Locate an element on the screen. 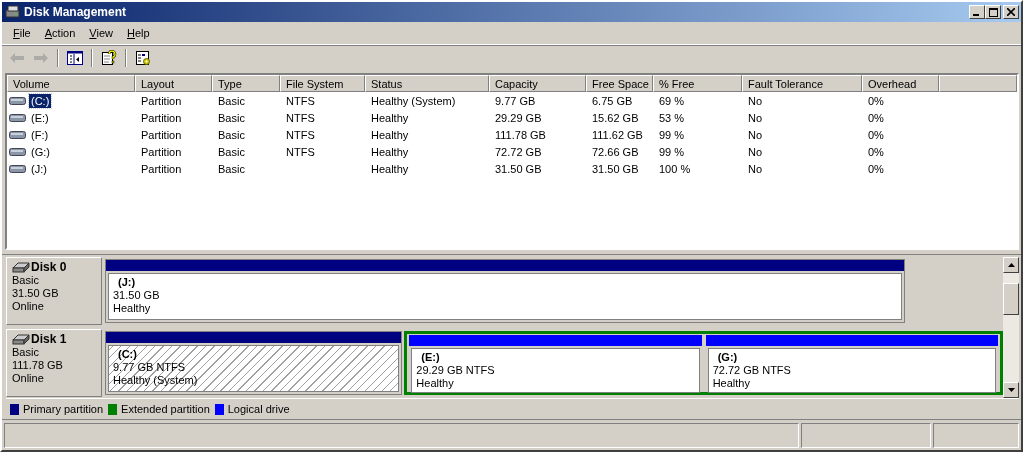 The height and width of the screenshot is (452, 1023). column-header: Fault Tolerance is located at coordinates (802, 83).